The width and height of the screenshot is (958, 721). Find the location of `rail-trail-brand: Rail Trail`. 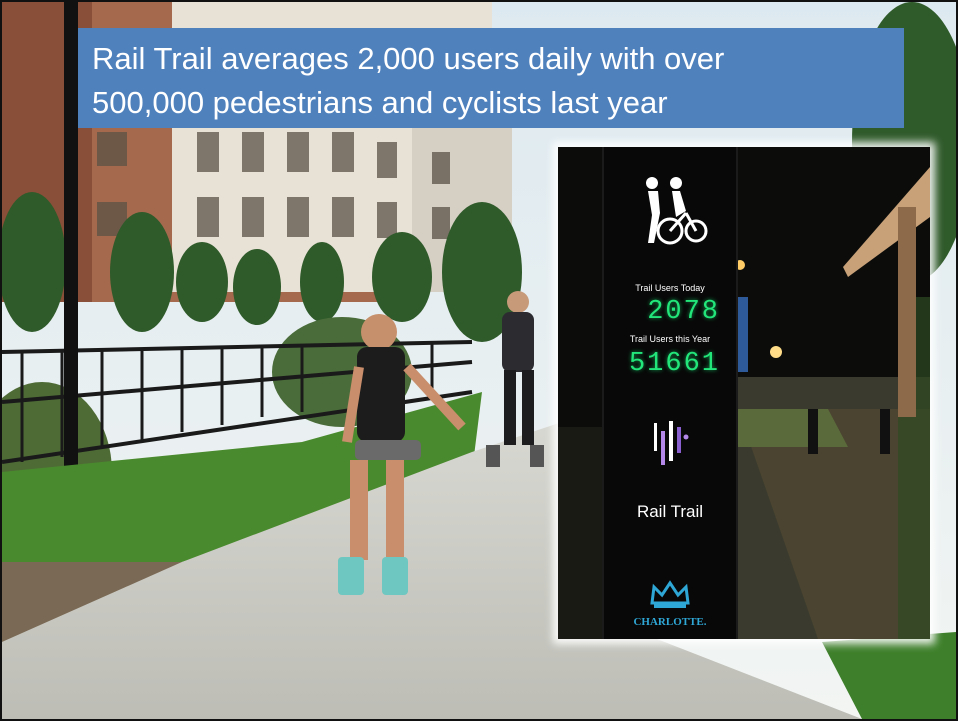

rail-trail-brand: Rail Trail is located at coordinates (670, 511).